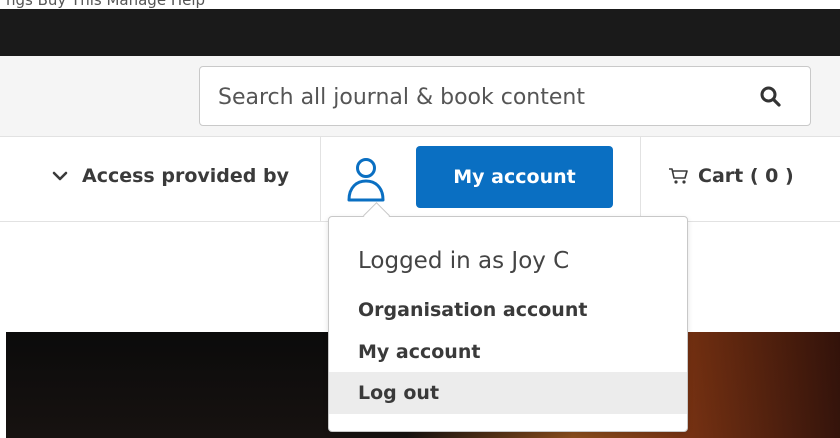  Describe the element at coordinates (478, 97) in the screenshot. I see `search-input` at that location.